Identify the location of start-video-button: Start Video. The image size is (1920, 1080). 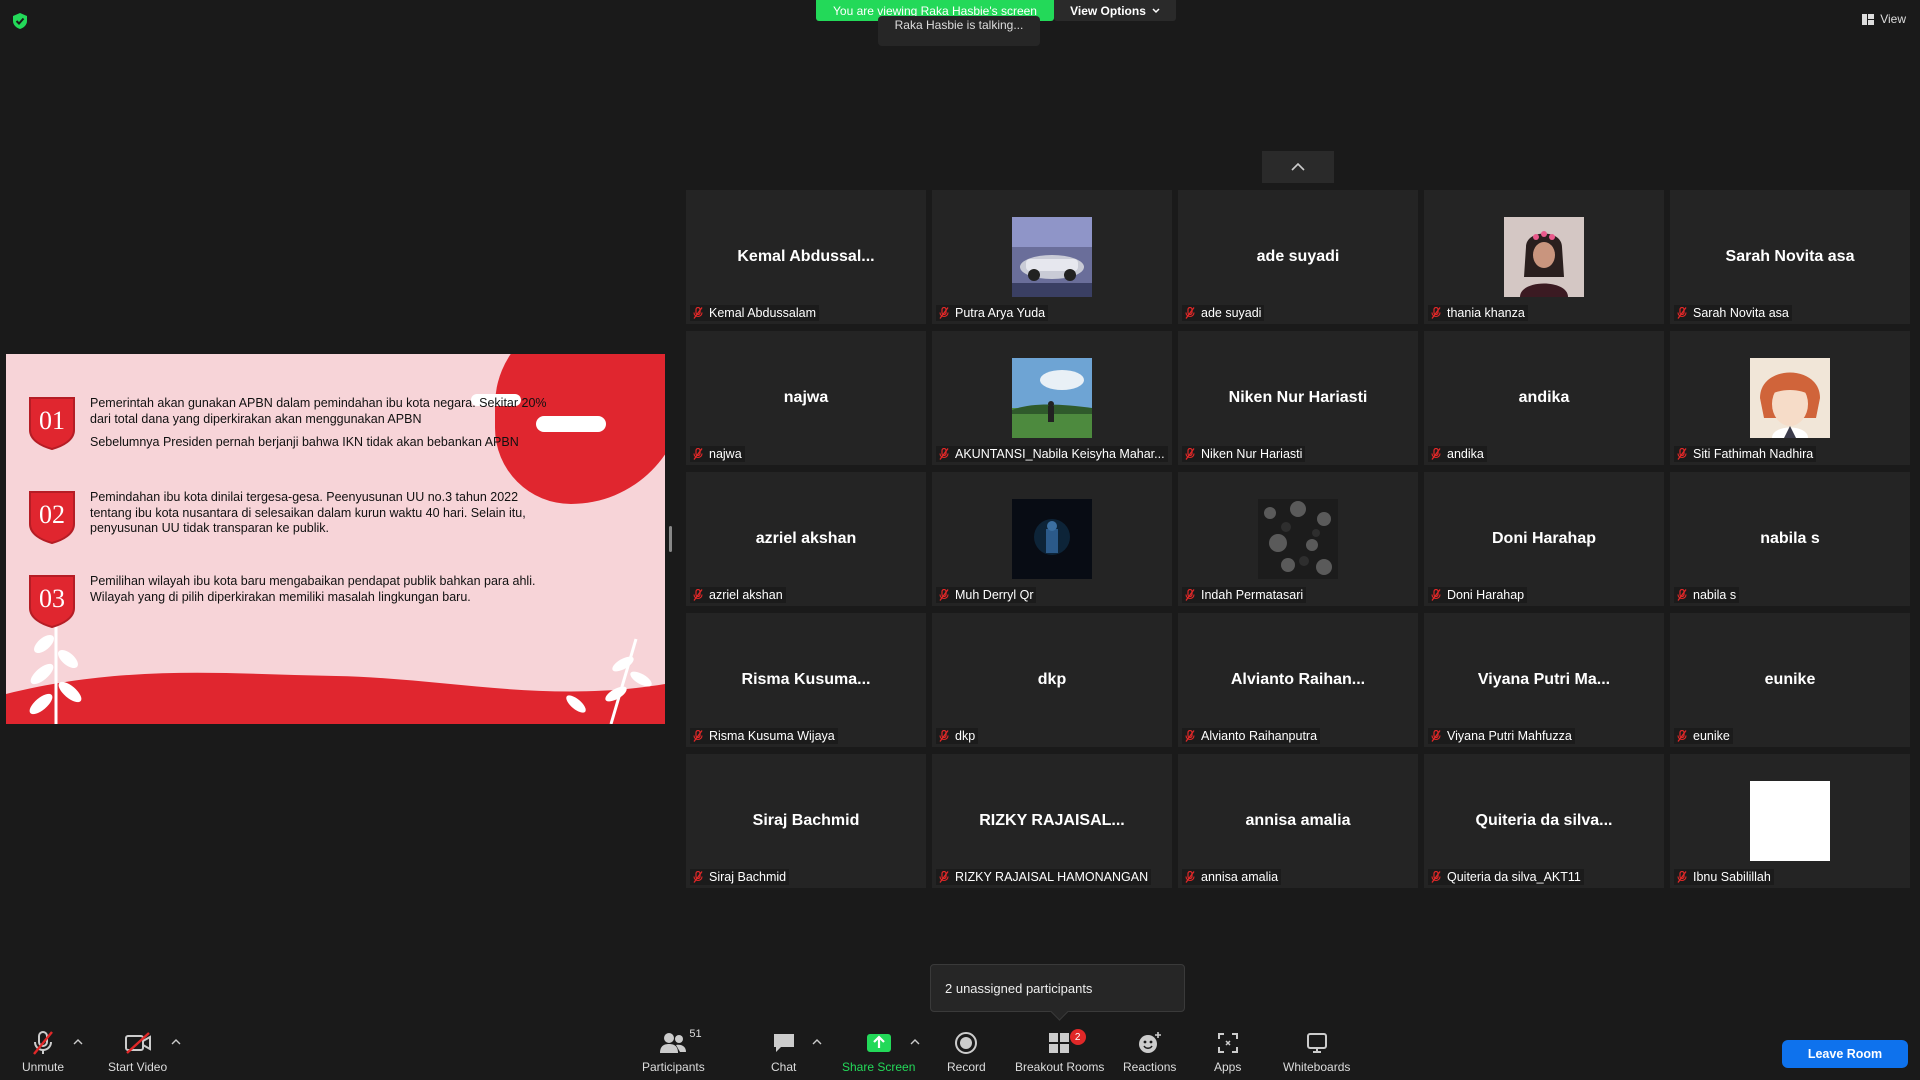
(137, 1052).